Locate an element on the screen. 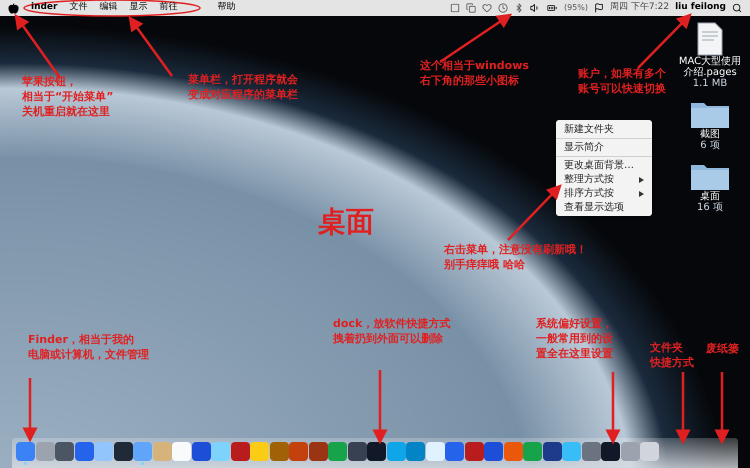 The image size is (750, 468). menu-item: 前往 is located at coordinates (168, 8).